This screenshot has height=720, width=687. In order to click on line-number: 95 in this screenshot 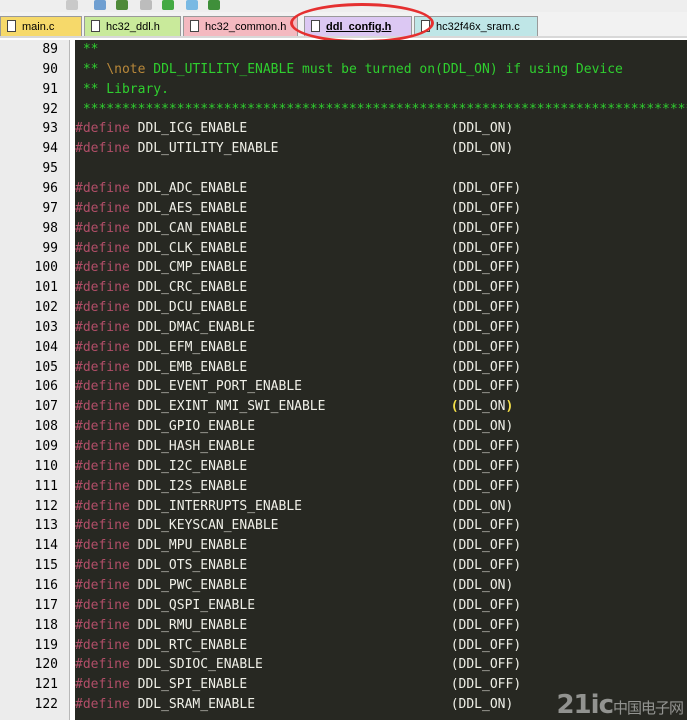, I will do `click(50, 169)`.